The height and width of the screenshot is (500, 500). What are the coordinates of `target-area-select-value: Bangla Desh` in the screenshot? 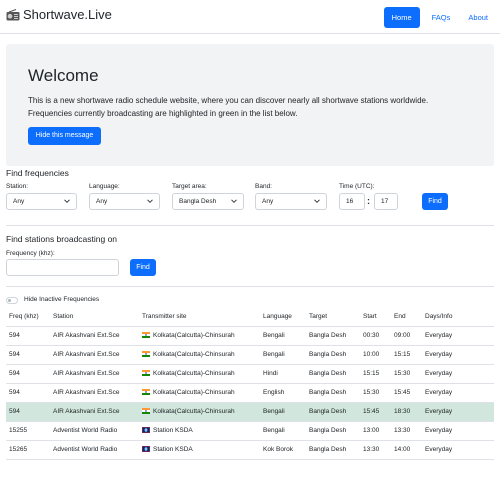 It's located at (198, 201).